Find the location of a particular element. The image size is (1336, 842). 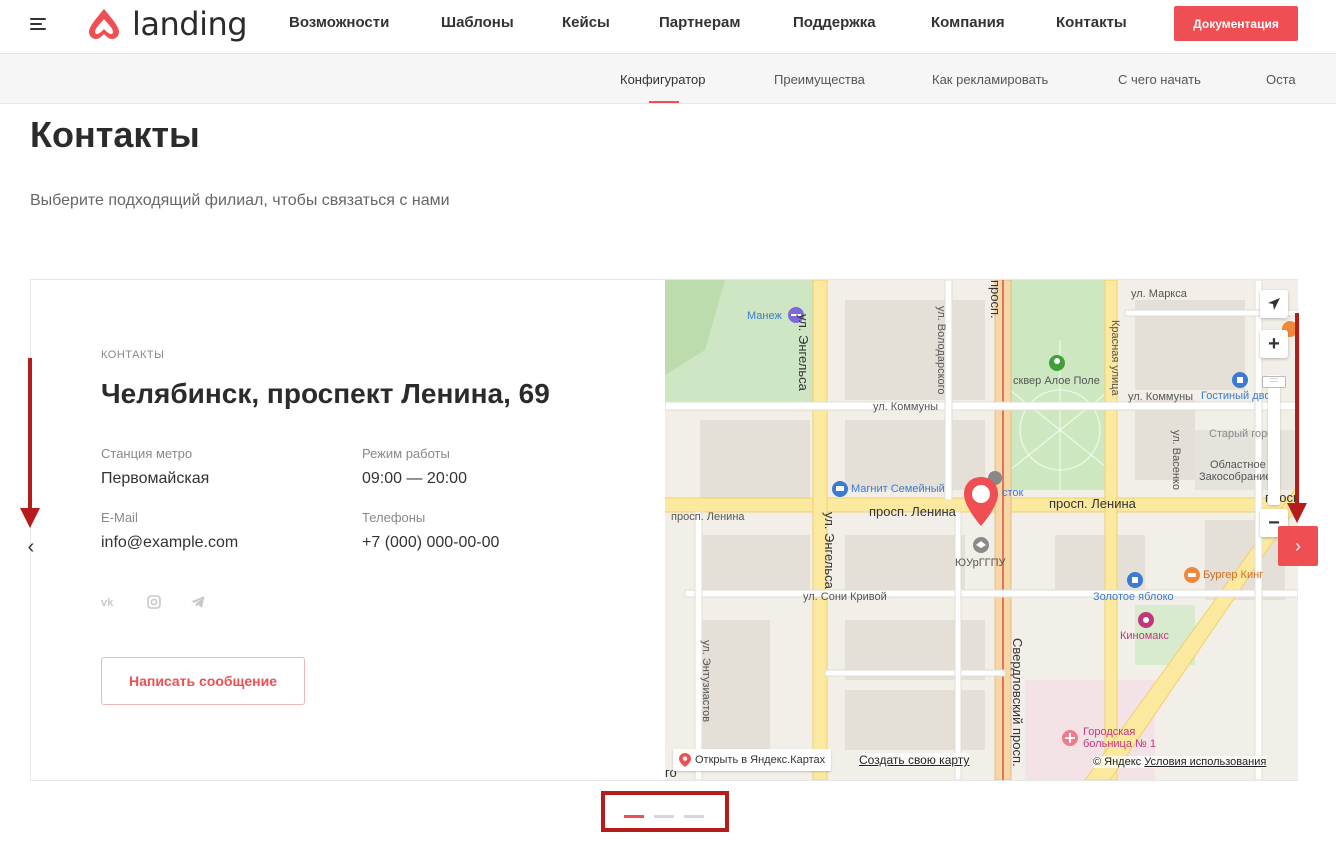

map-label: Свердловский просп. is located at coordinates (1017, 702).